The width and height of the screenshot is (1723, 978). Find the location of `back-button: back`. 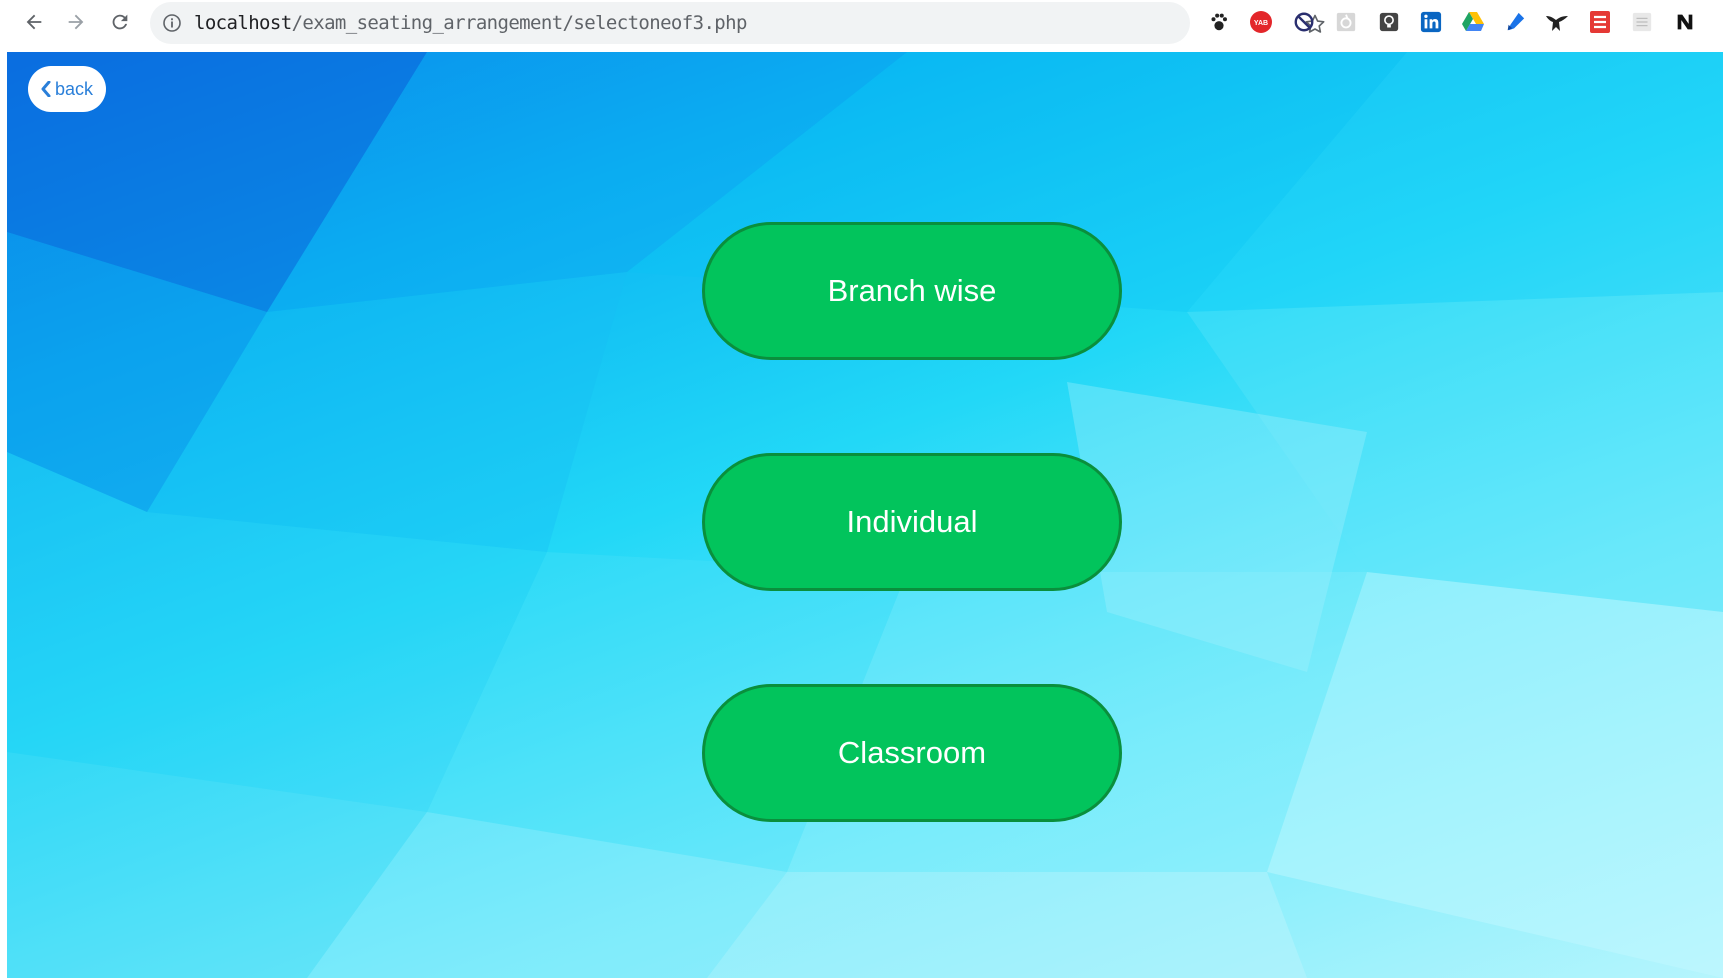

back-button: back is located at coordinates (67, 89).